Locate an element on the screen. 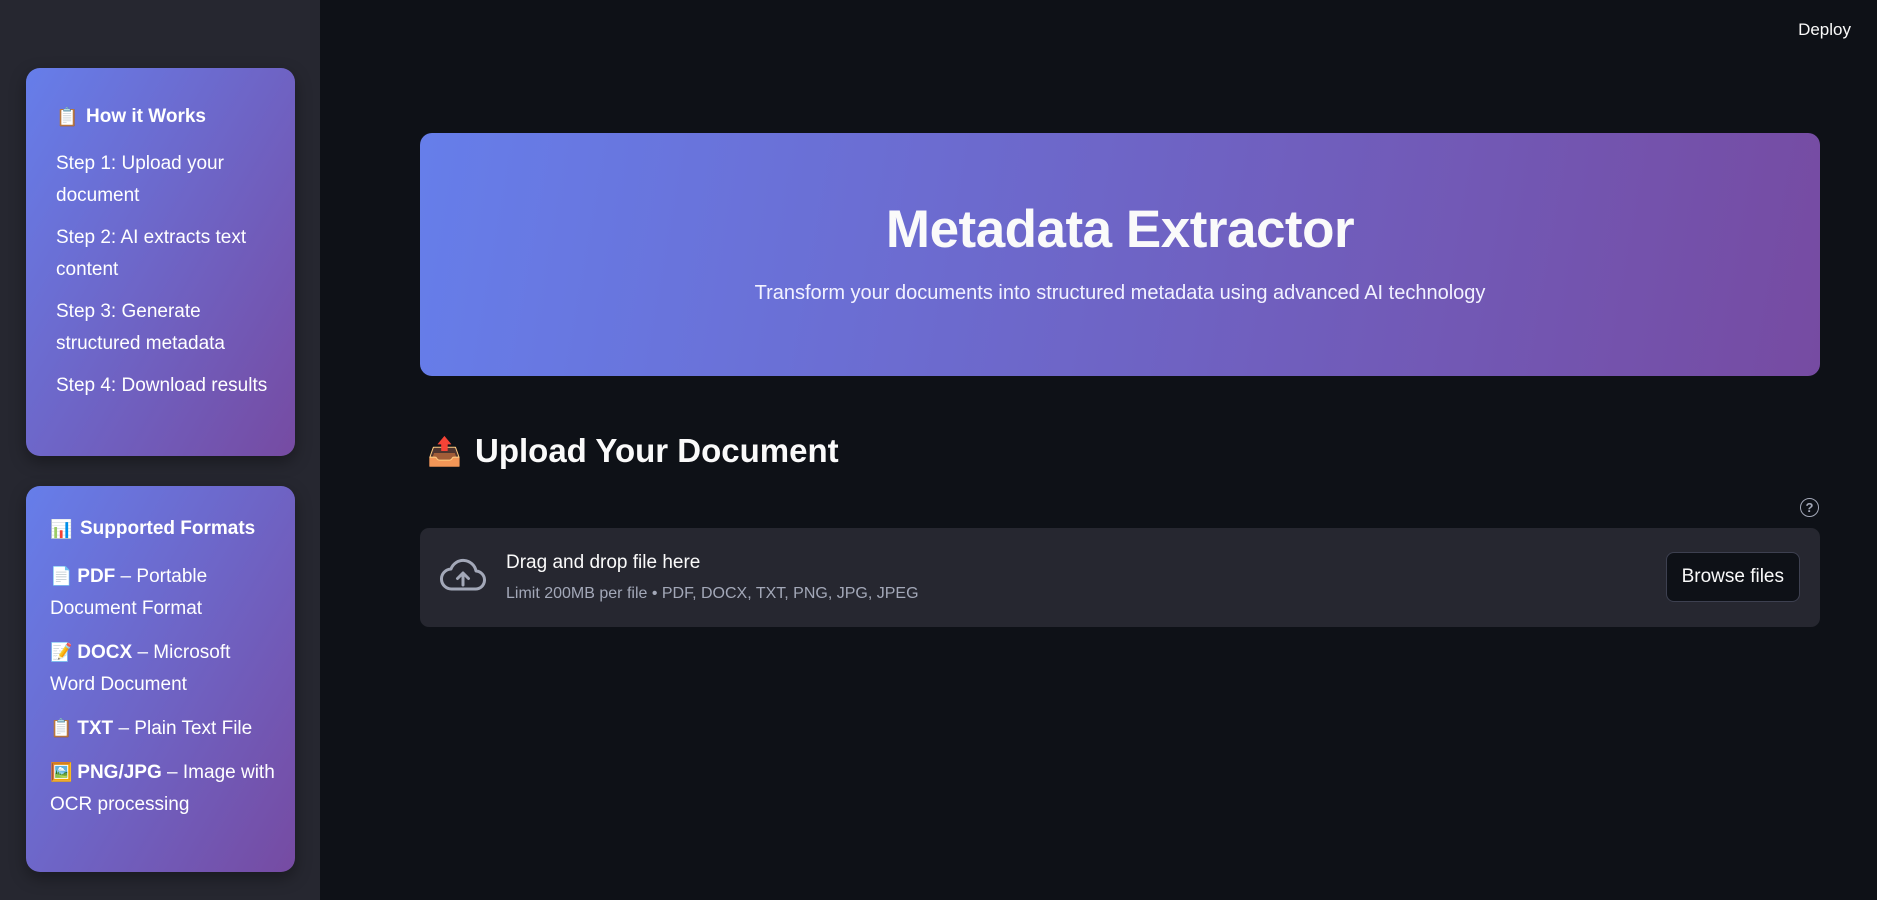  format-txt: 📋 TXT – Plain Text File is located at coordinates (162, 728).